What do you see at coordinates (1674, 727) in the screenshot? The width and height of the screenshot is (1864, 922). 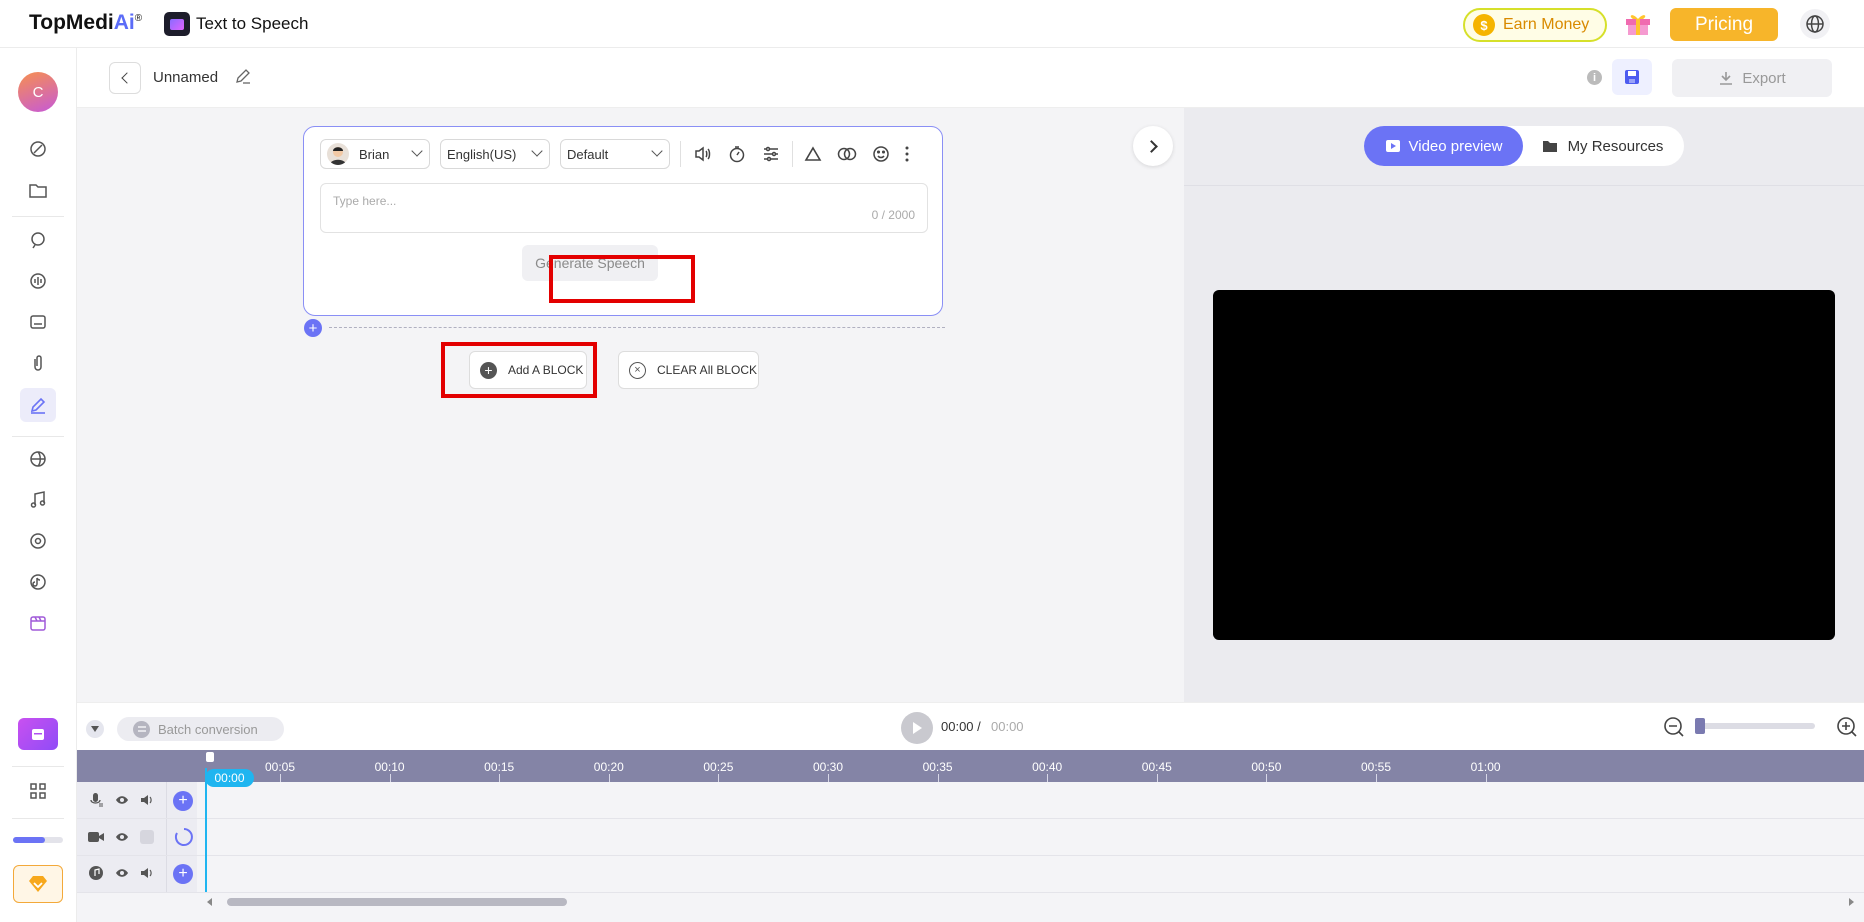 I see `zoom-out-icon` at bounding box center [1674, 727].